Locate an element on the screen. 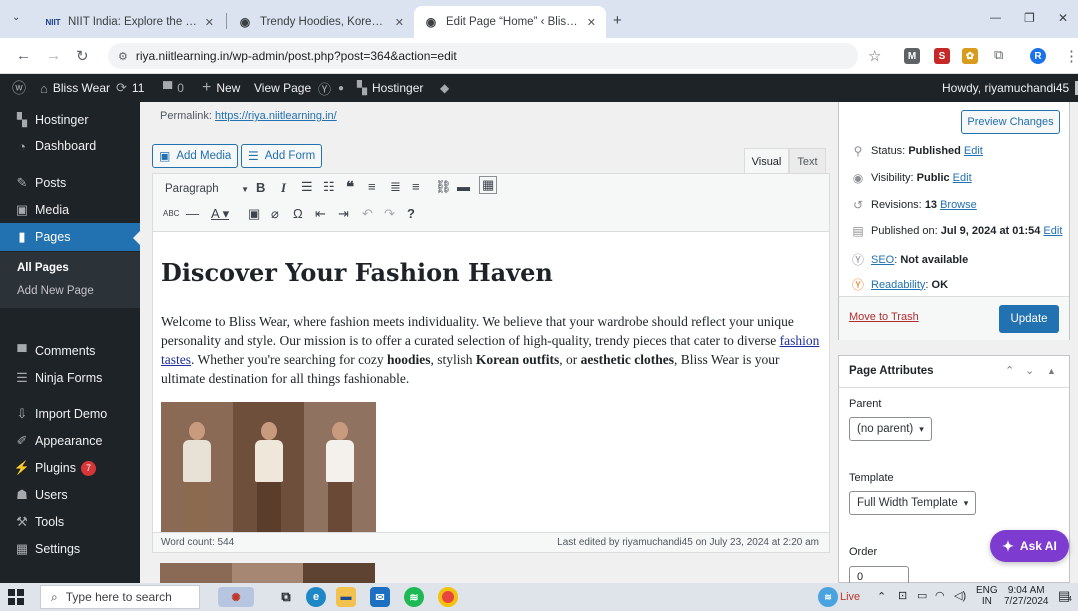  visibility-edit-link: Edit is located at coordinates (962, 178).